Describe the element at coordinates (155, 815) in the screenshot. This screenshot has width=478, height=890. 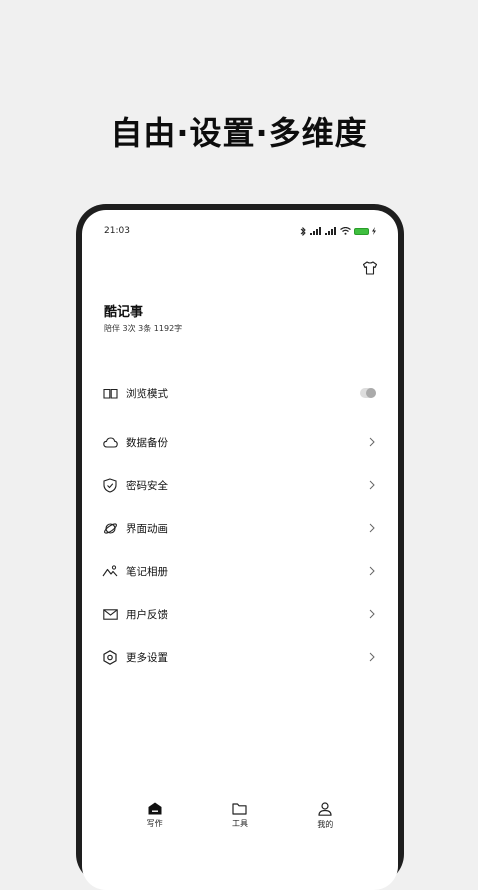
I see `tab-write: 写作` at that location.